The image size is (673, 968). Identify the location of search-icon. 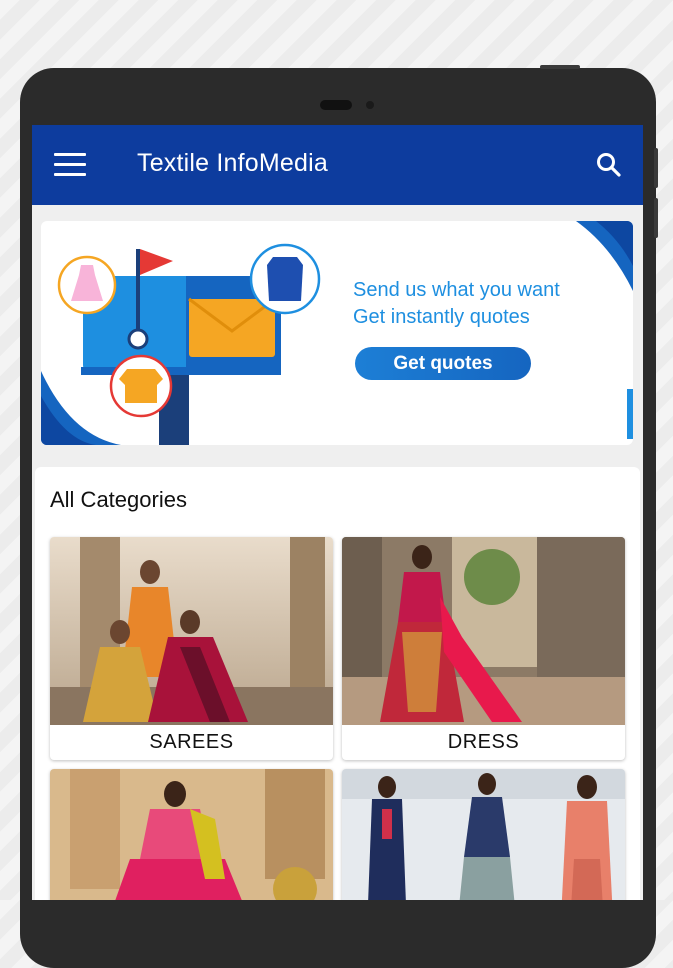
(609, 165).